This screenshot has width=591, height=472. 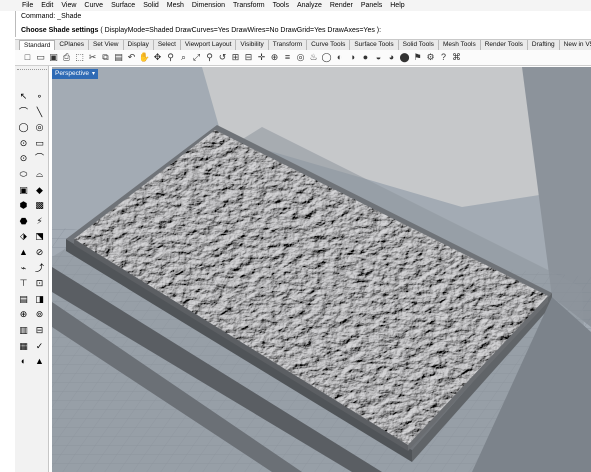 What do you see at coordinates (460, 45) in the screenshot?
I see `tab-mesh-tools: Mesh Tools` at bounding box center [460, 45].